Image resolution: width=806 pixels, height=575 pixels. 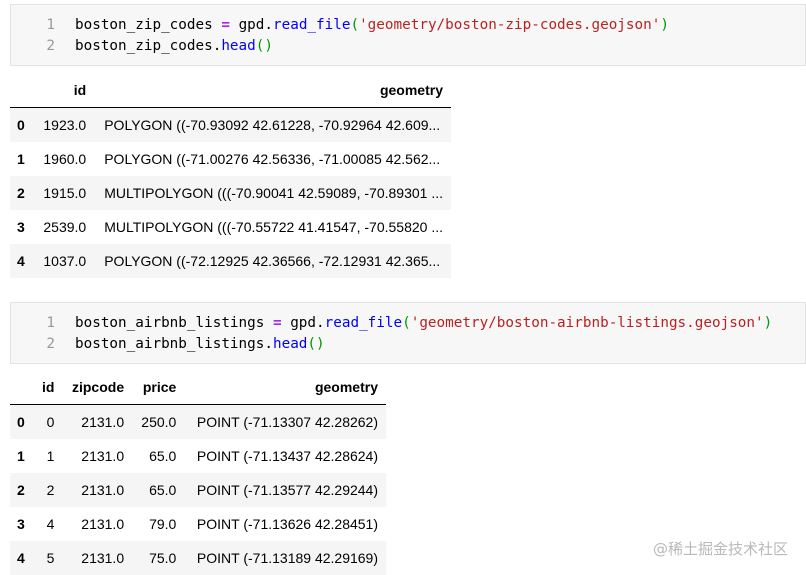 What do you see at coordinates (287, 524) in the screenshot?
I see `cell-geometry: POINT (-71.13626 42.28451)` at bounding box center [287, 524].